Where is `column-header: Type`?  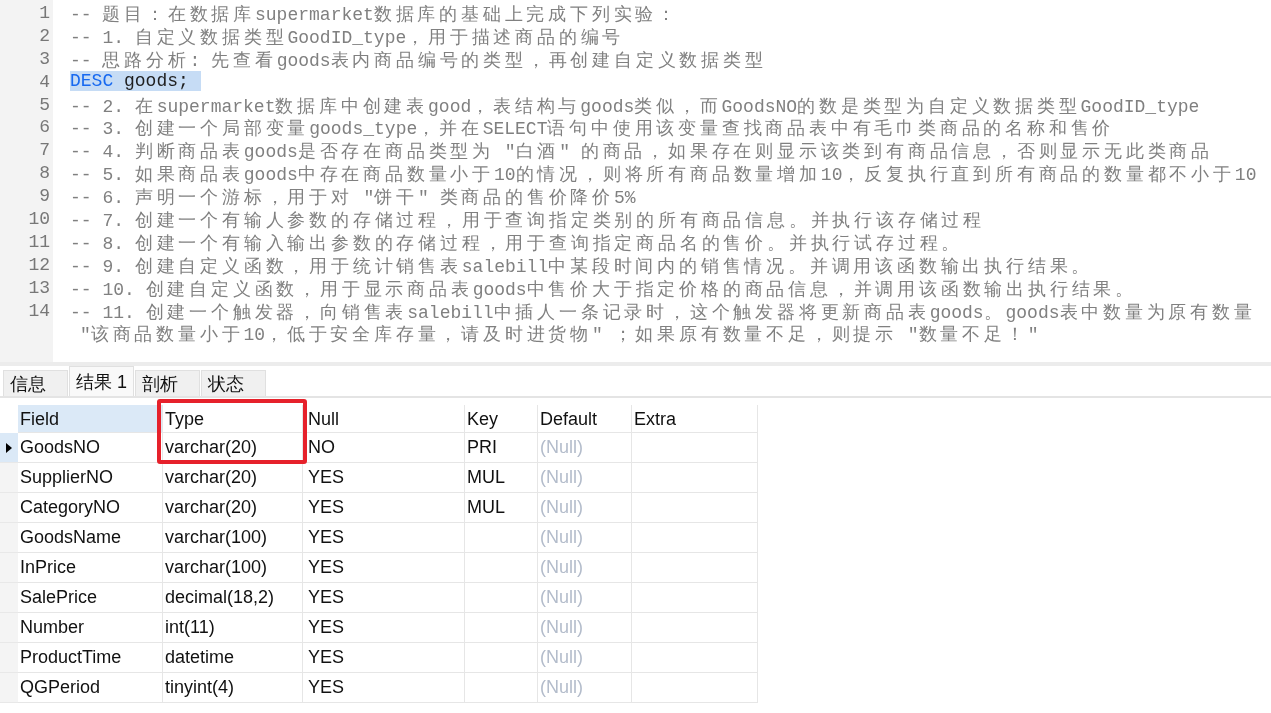 column-header: Type is located at coordinates (185, 419).